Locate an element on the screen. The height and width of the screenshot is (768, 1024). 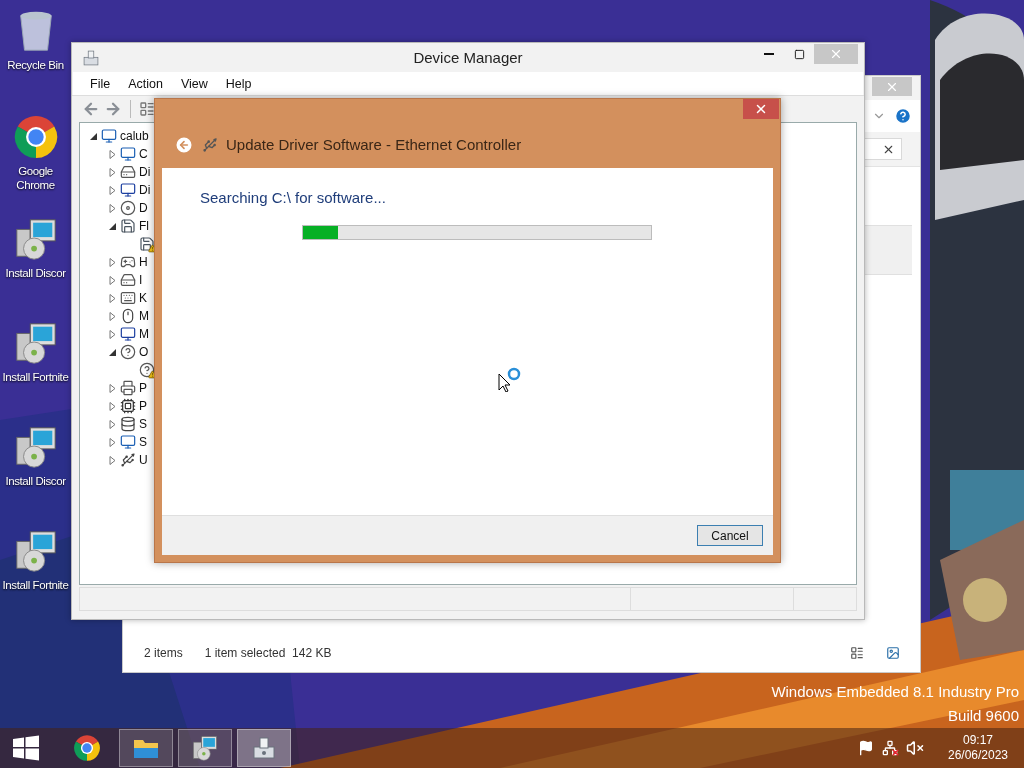
cancel-button: Cancel is located at coordinates (730, 535).